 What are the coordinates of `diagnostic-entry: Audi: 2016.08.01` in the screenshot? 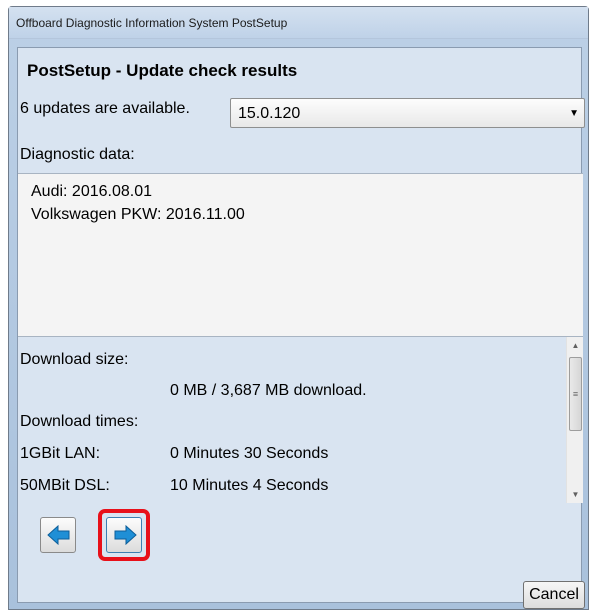 It's located at (91, 191).